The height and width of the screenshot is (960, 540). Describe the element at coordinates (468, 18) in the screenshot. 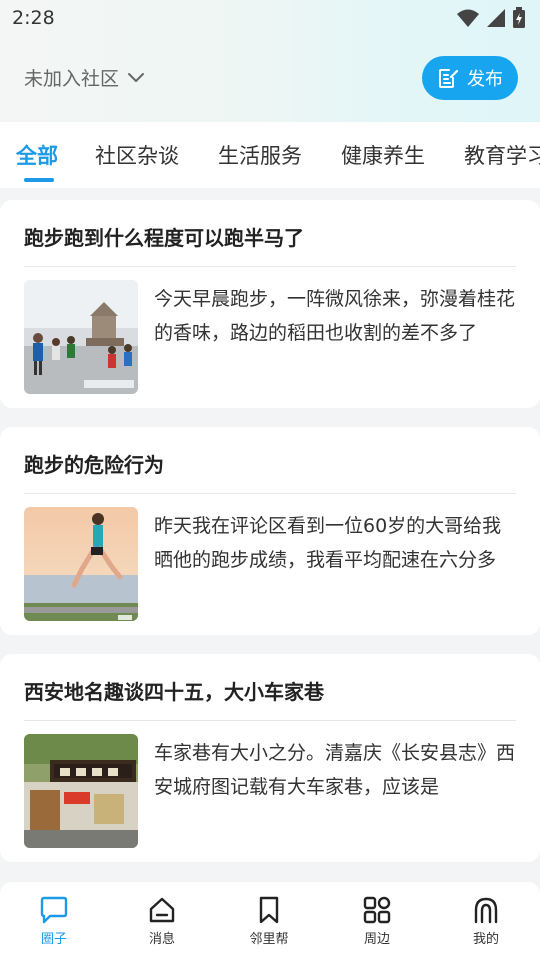

I see `wifi-icon` at that location.